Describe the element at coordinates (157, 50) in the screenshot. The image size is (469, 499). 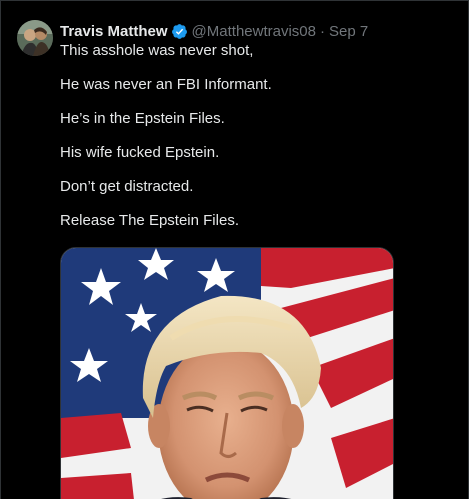
I see `tweet-line: This asshole was never shot,` at that location.